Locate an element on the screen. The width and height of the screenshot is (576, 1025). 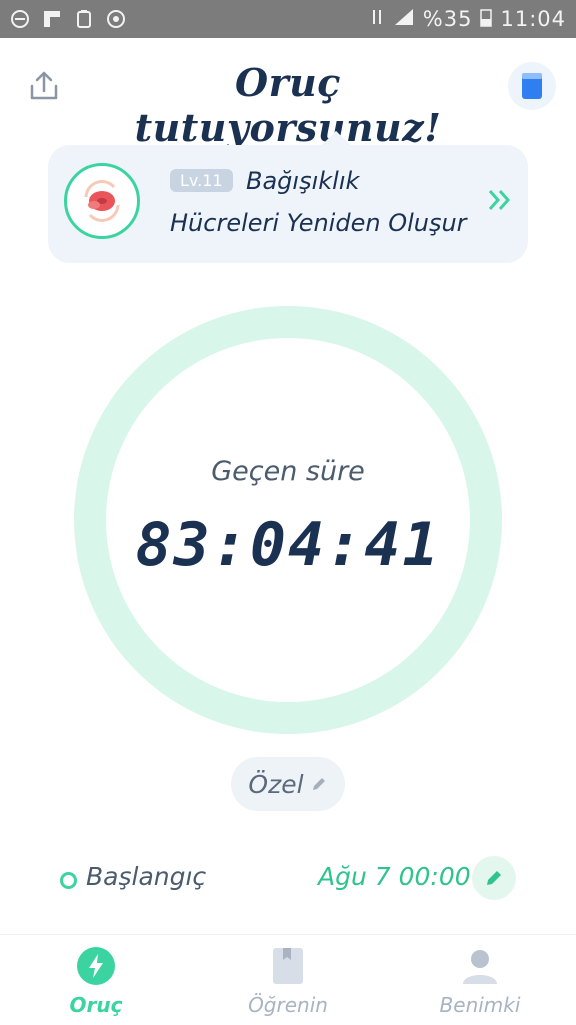
edit-start-button is located at coordinates (494, 878).